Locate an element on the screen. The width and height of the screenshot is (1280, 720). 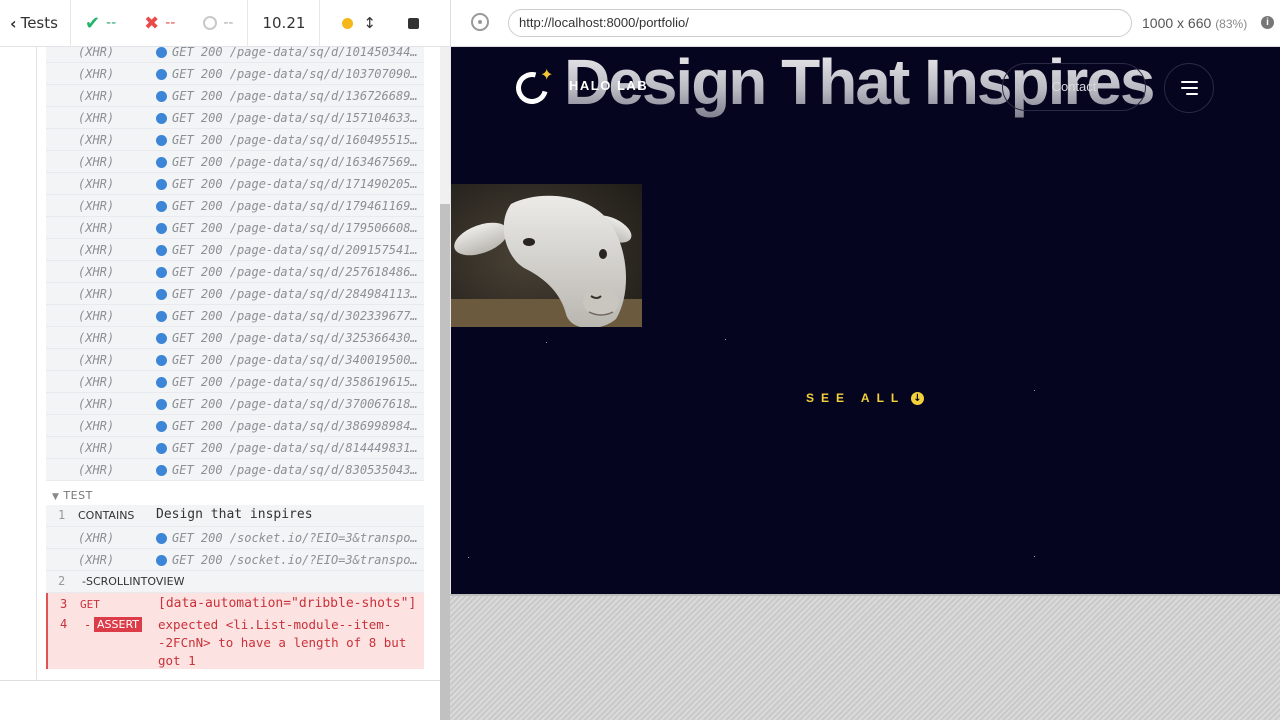
menu-button is located at coordinates (1189, 88).